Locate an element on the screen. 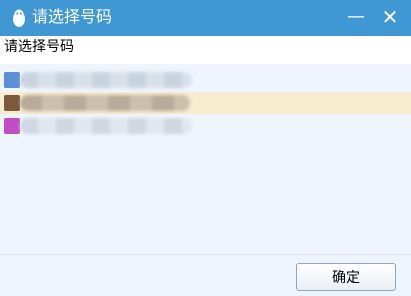 The image size is (411, 296). confirm-button: 确定 is located at coordinates (346, 277).